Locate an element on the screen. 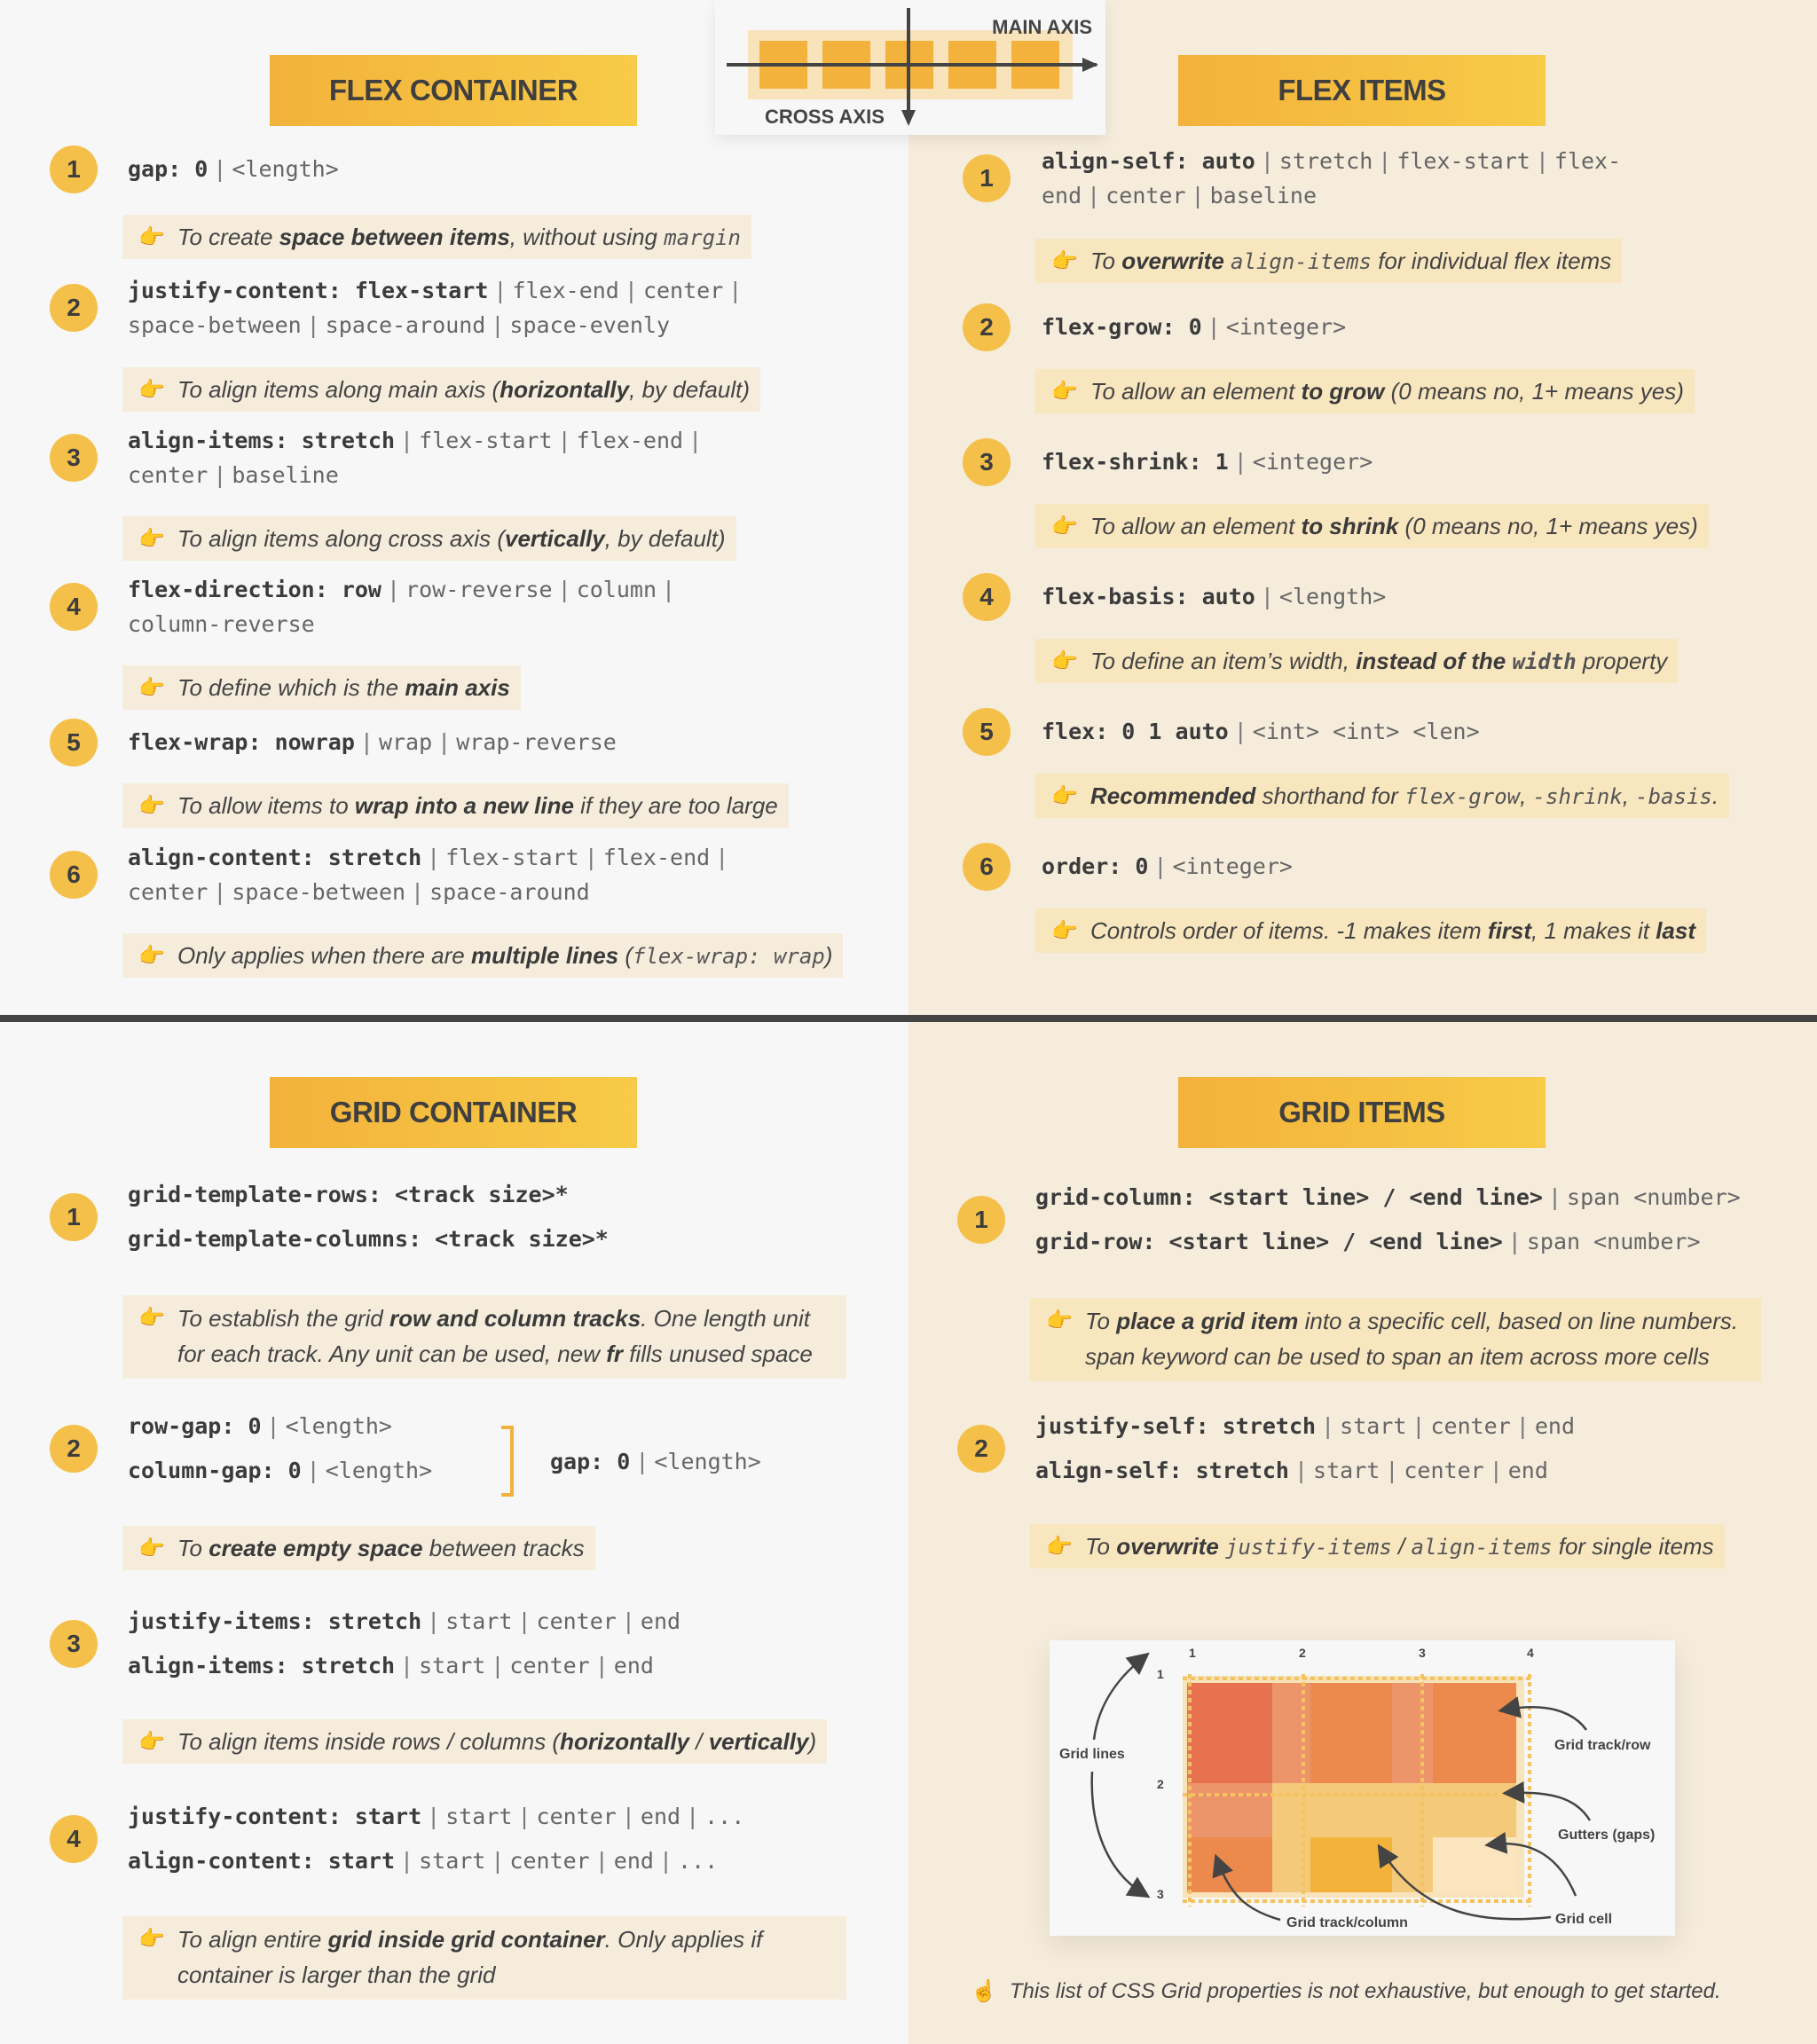 The image size is (1817, 2044). number-badge: 2 is located at coordinates (74, 1448).